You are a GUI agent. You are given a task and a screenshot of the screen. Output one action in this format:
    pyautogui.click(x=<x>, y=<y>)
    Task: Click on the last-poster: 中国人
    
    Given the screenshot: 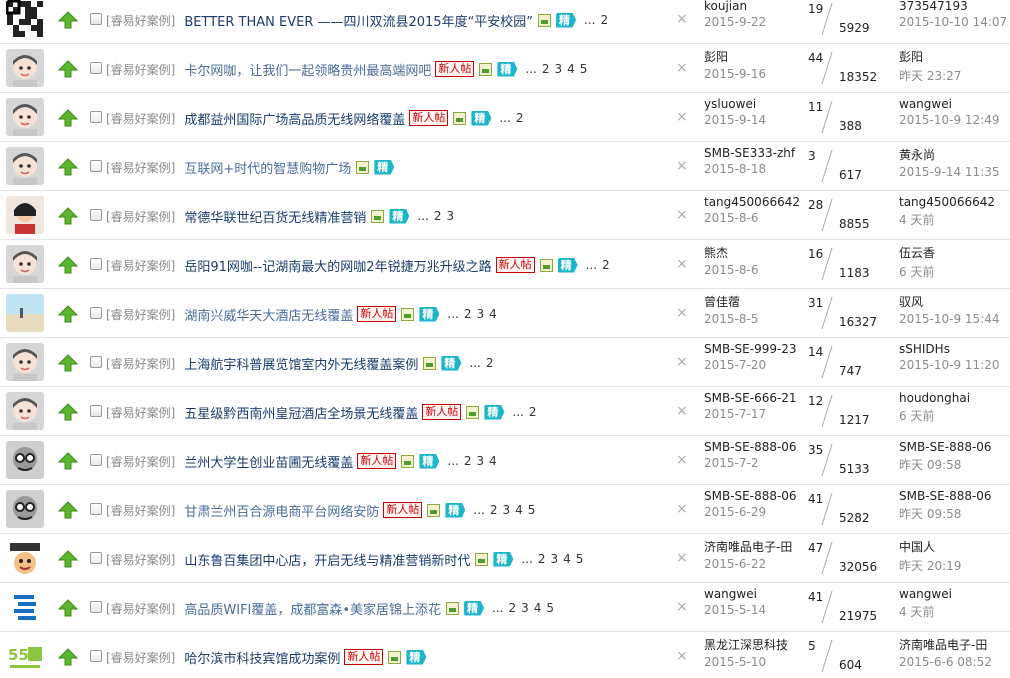 What is the action you would take?
    pyautogui.click(x=954, y=546)
    